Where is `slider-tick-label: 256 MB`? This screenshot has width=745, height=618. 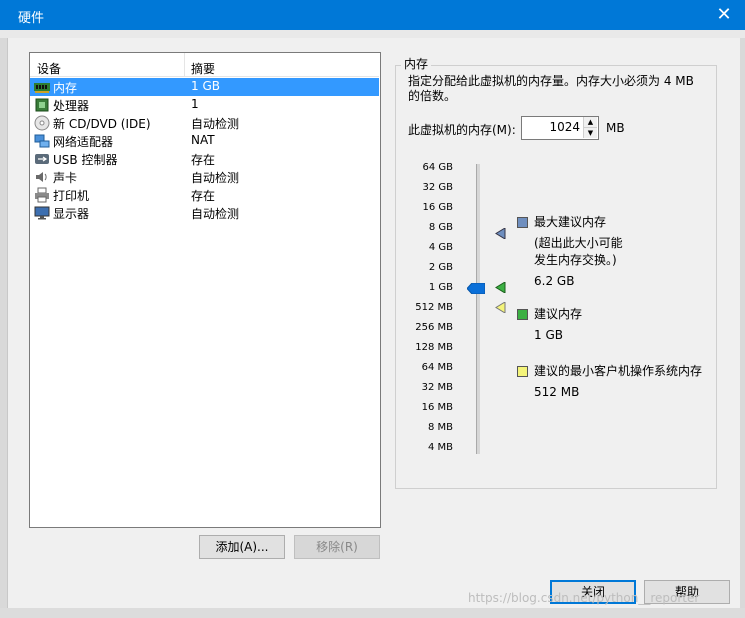 slider-tick-label: 256 MB is located at coordinates (434, 327).